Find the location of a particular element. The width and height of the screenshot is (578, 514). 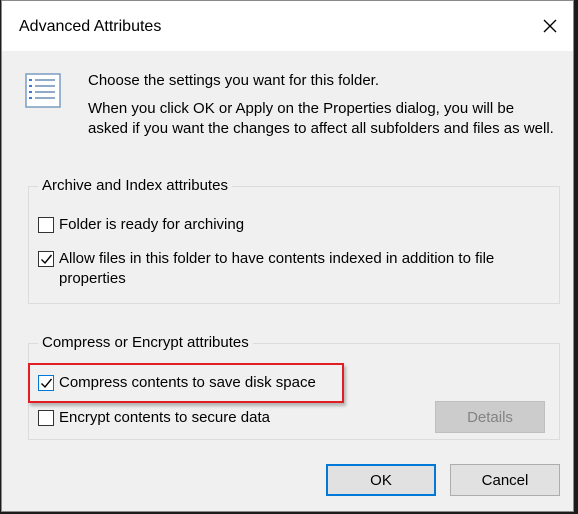

close-button is located at coordinates (550, 26).